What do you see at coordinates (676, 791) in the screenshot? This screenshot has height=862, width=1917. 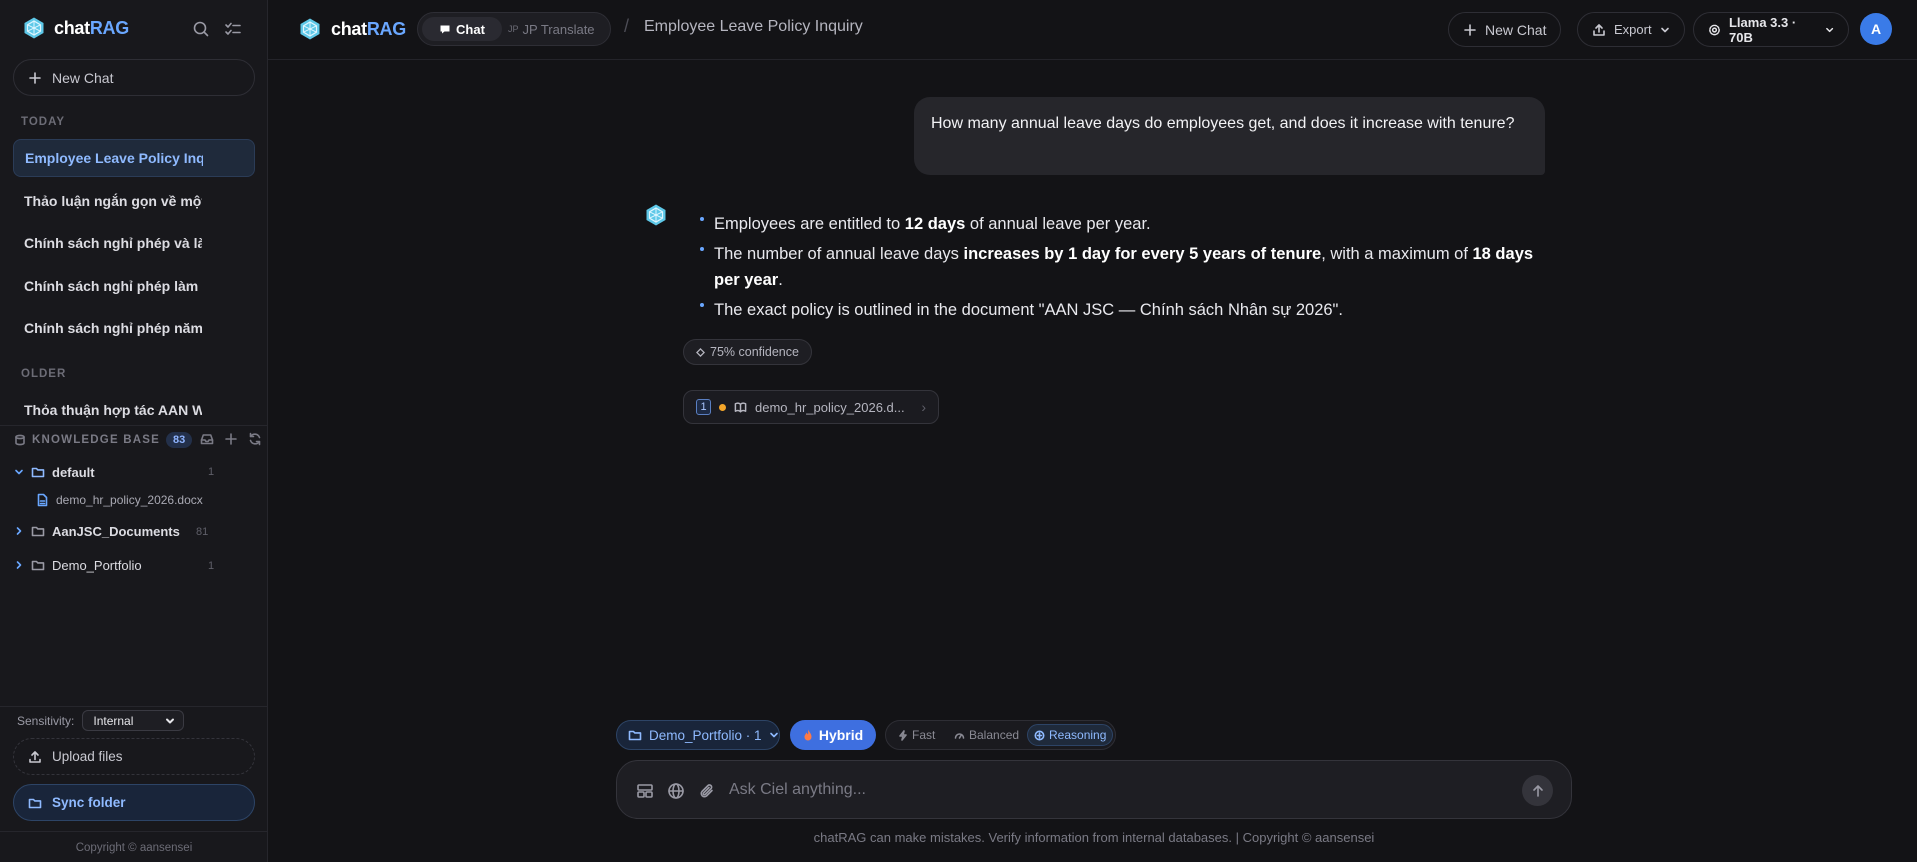 I see `globe-icon` at bounding box center [676, 791].